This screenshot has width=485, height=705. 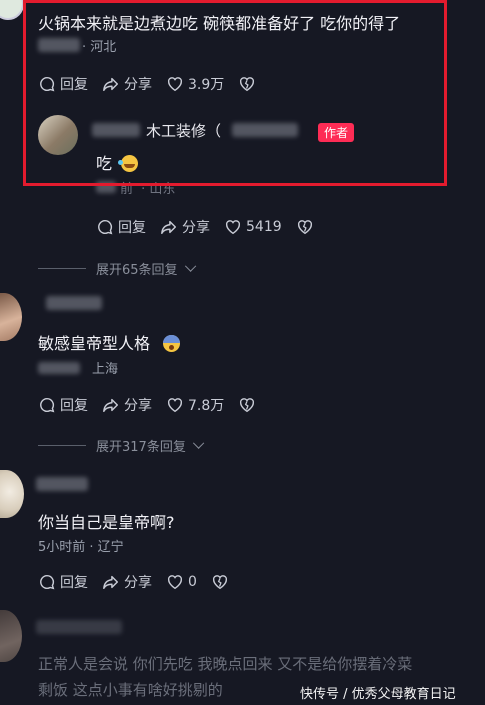 What do you see at coordinates (141, 447) in the screenshot?
I see `expand-label: 展开317条回复` at bounding box center [141, 447].